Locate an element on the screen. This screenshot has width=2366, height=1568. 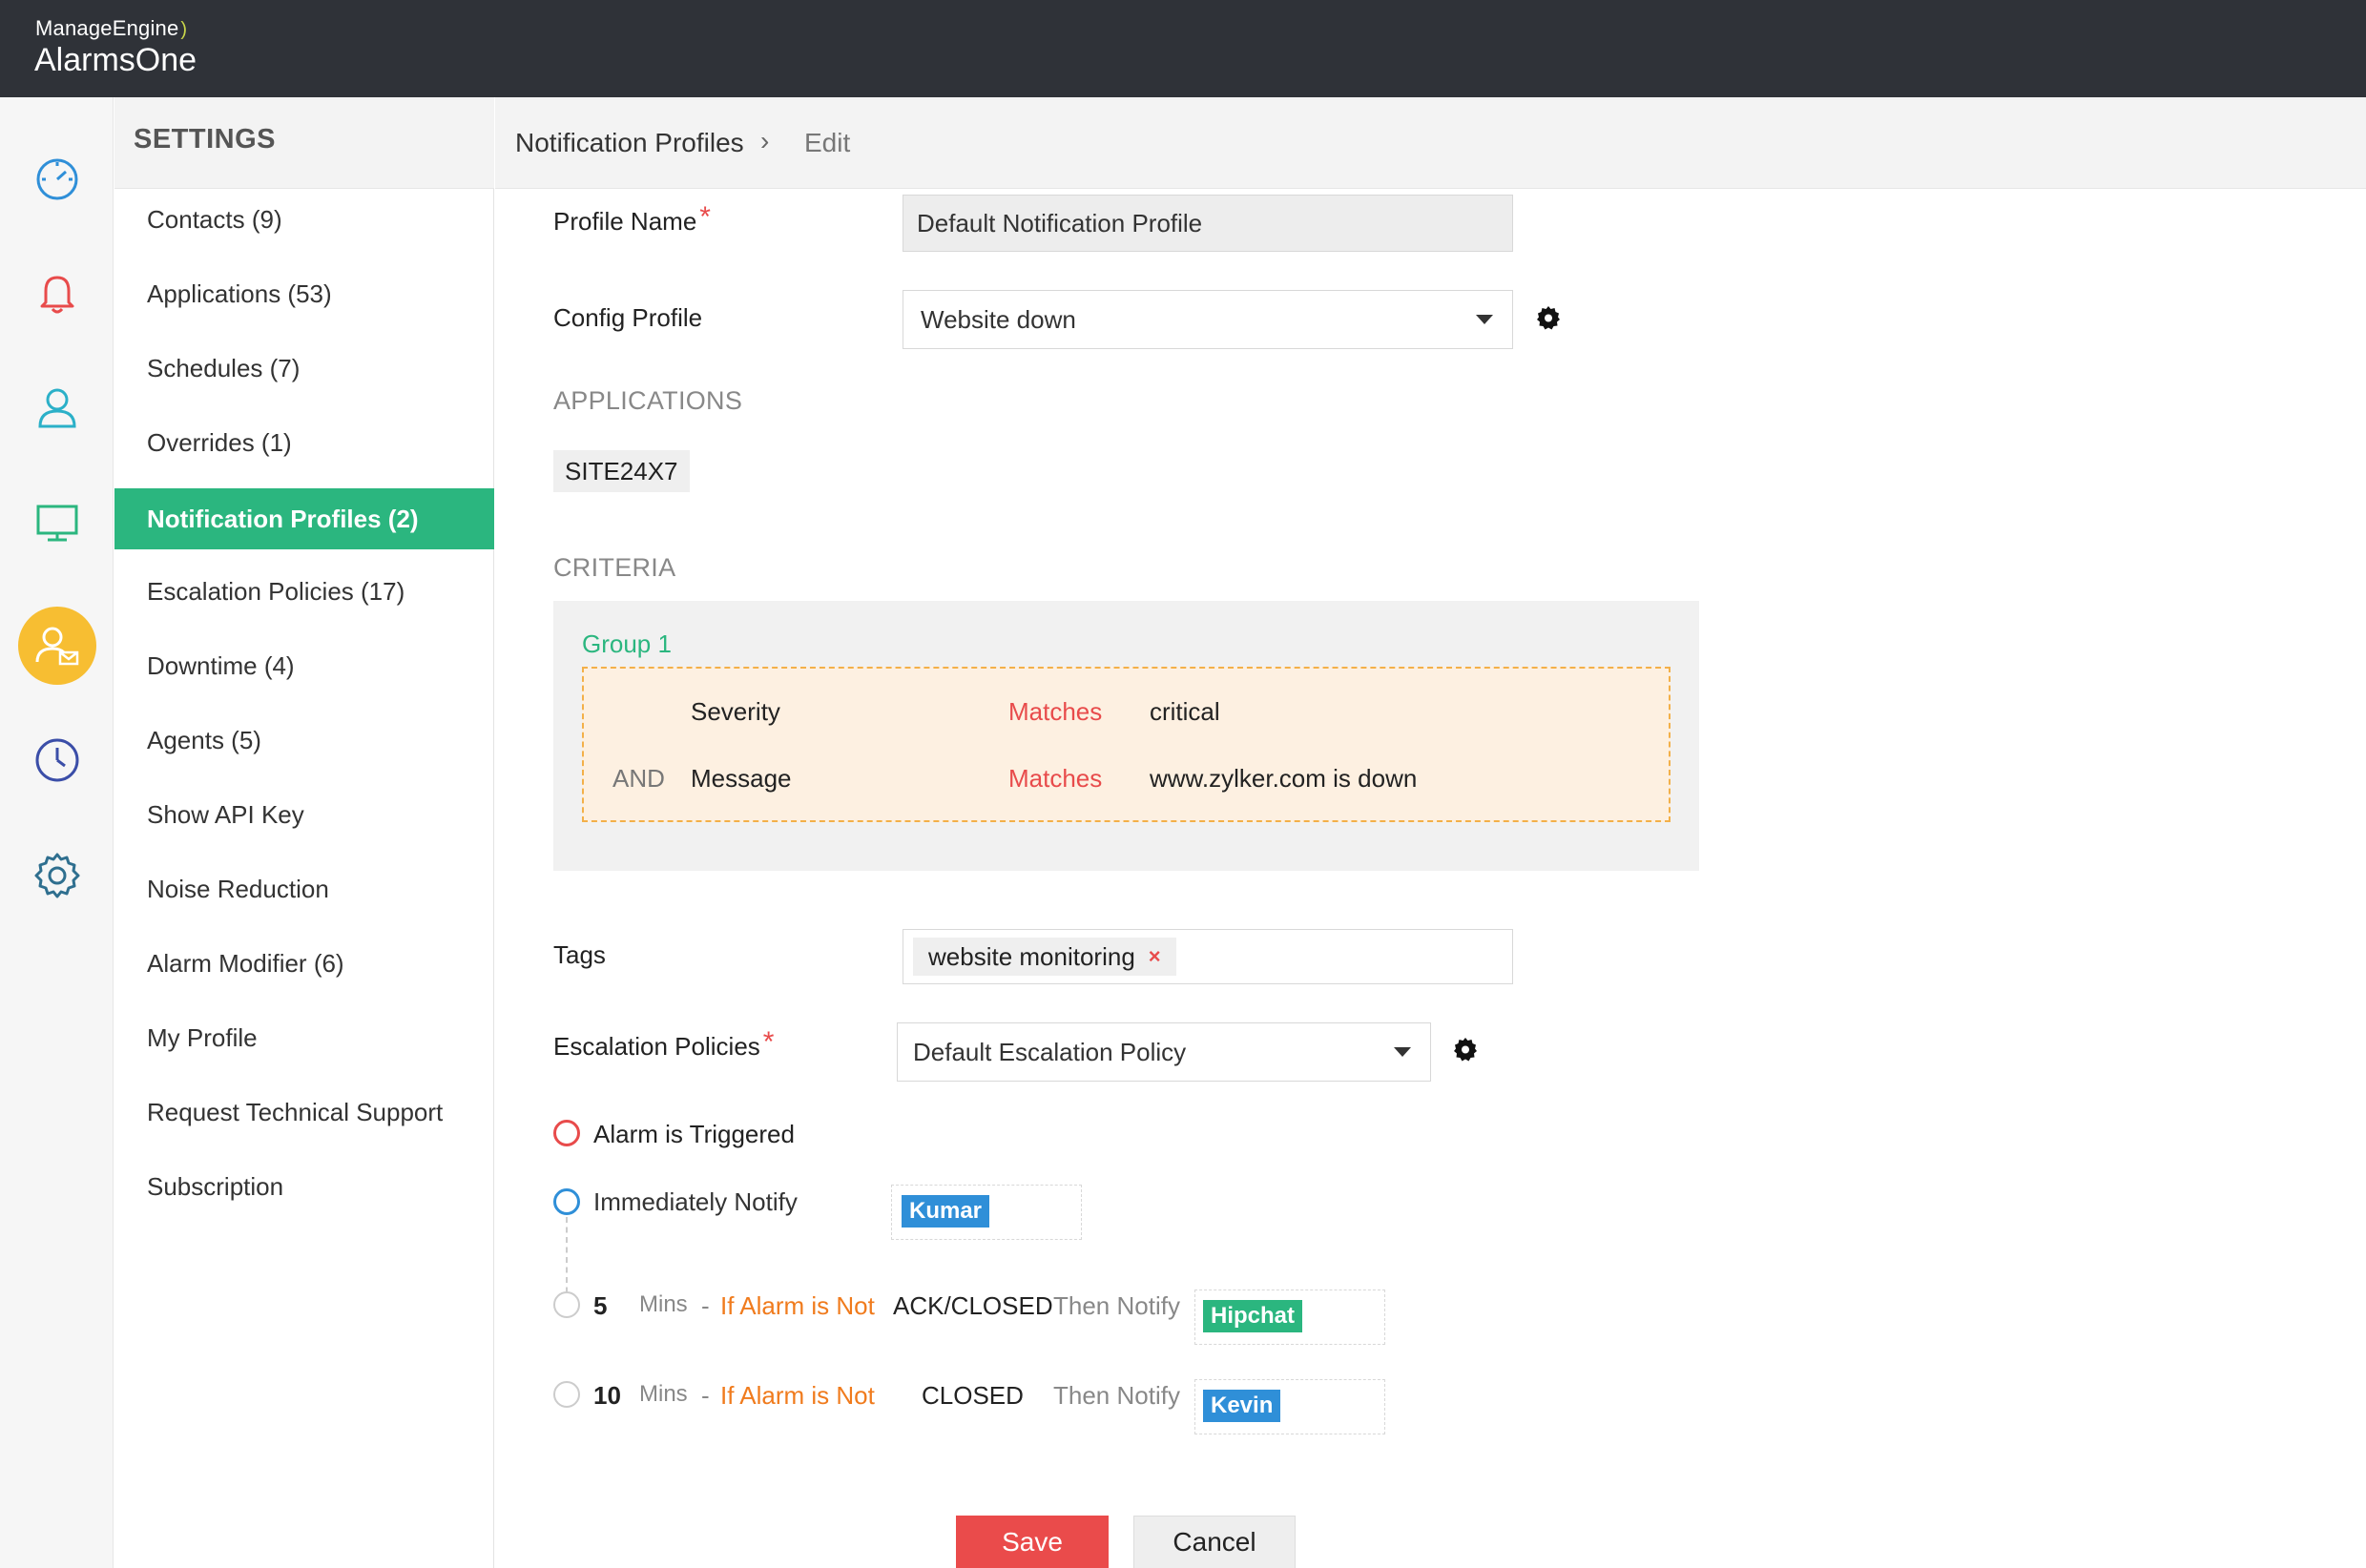
menu-item-notification-profiles: Notification Profiles (2) is located at coordinates (304, 518).